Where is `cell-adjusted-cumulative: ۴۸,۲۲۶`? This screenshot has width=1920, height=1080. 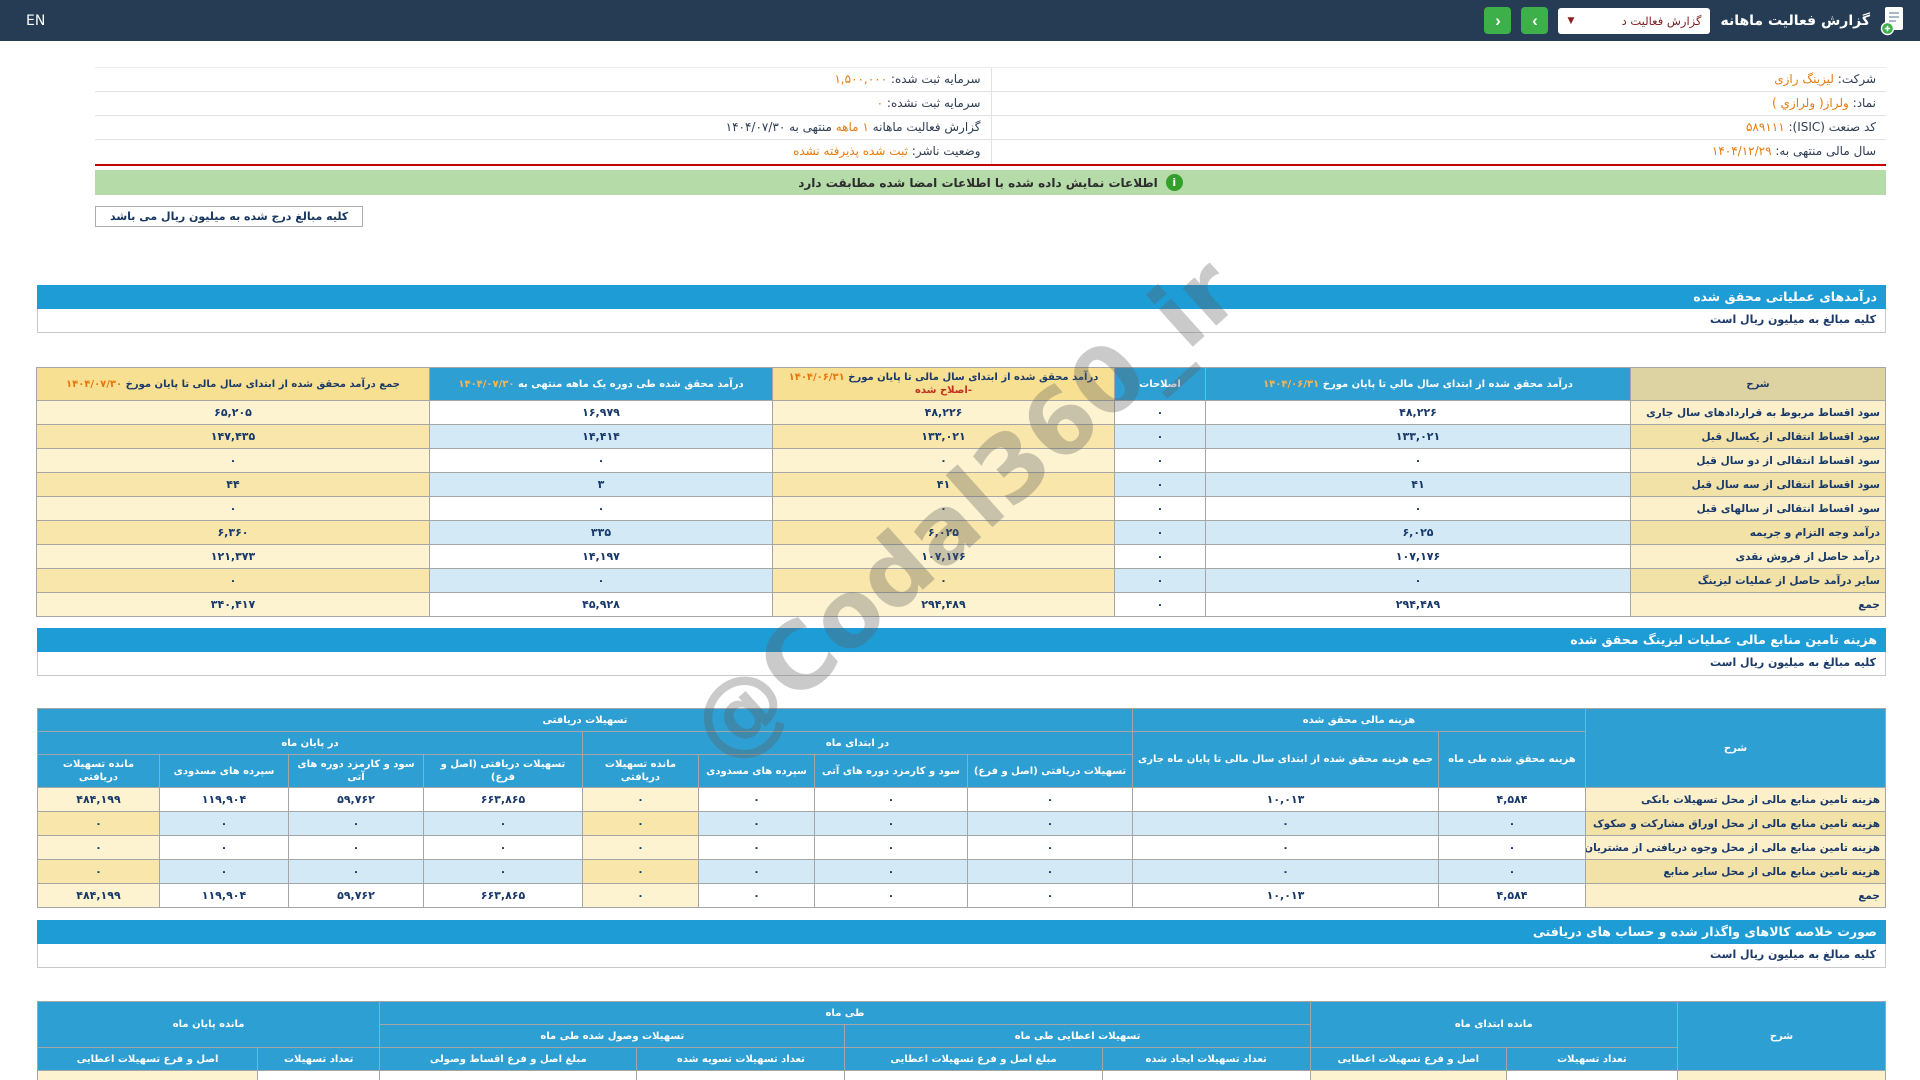 cell-adjusted-cumulative: ۴۸,۲۲۶ is located at coordinates (943, 412).